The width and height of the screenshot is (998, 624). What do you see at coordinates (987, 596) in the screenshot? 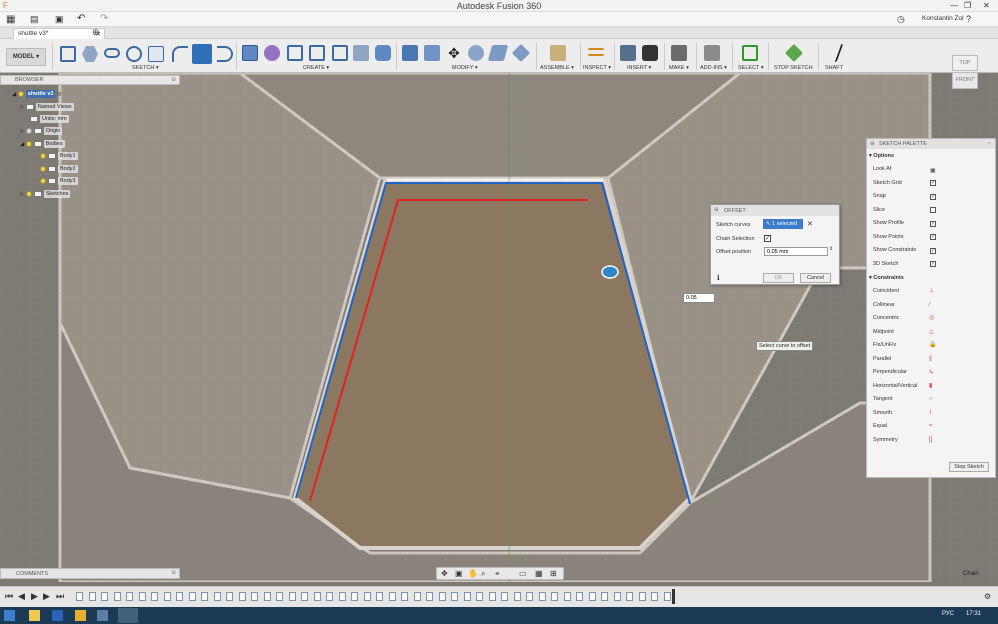
I see `timeline-settings-icon: ⚙` at bounding box center [987, 596].